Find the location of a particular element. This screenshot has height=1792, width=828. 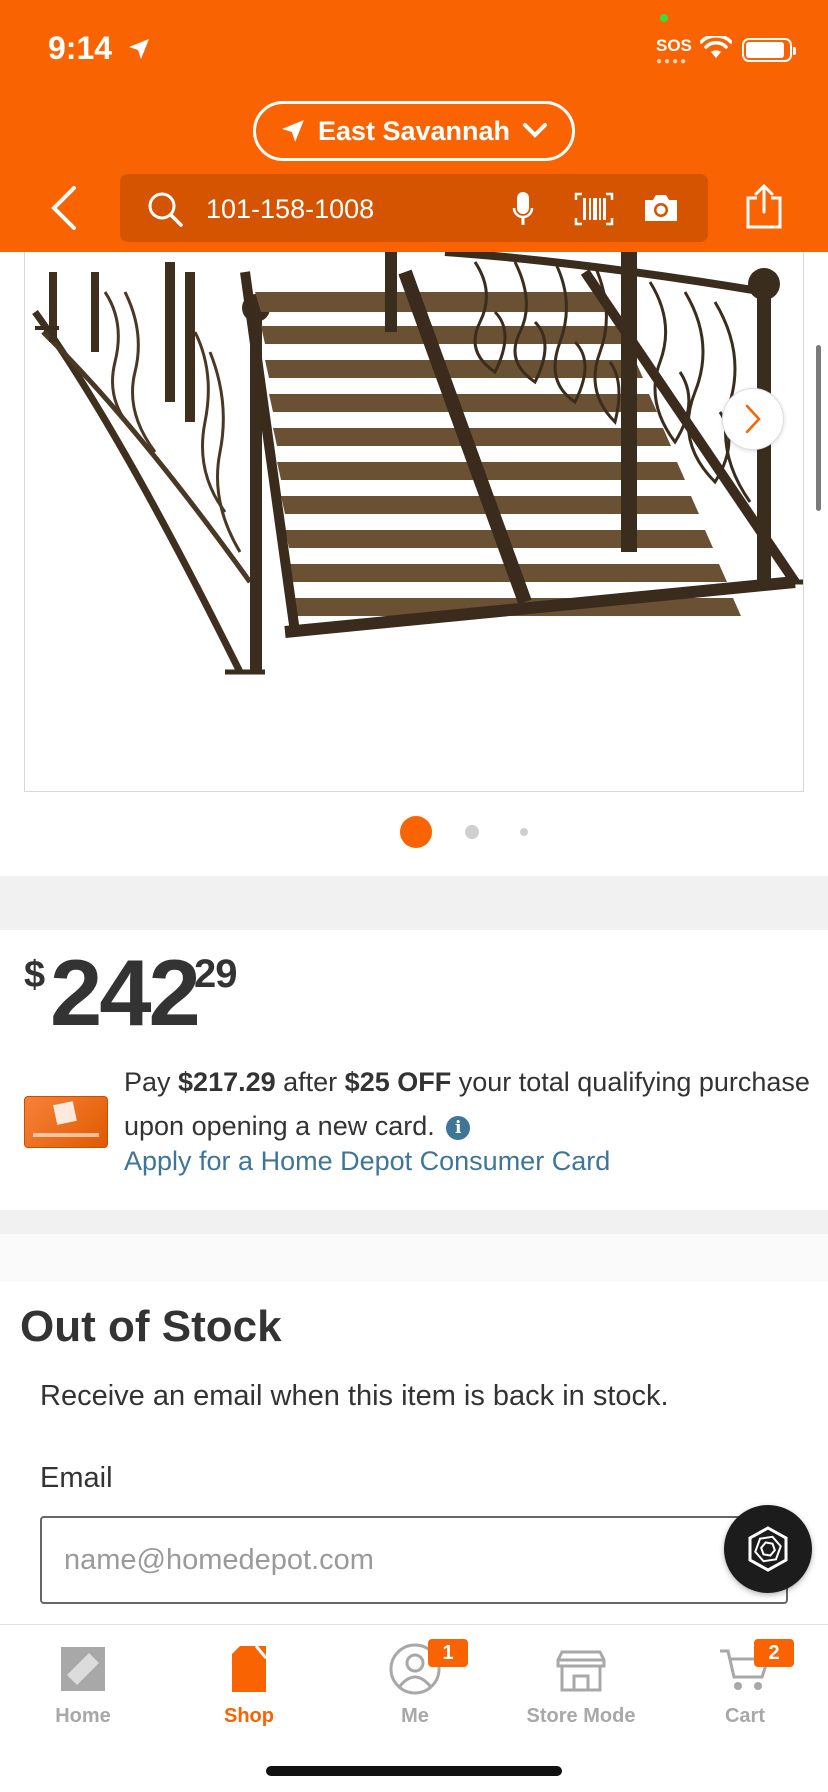

carousel-pagination is located at coordinates (414, 833).